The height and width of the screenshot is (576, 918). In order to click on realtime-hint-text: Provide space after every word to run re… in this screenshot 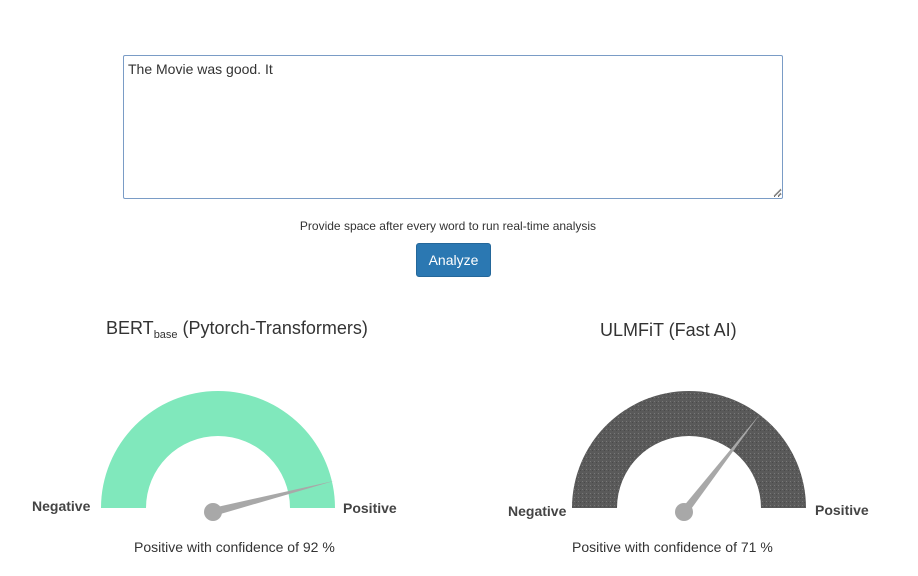, I will do `click(448, 226)`.